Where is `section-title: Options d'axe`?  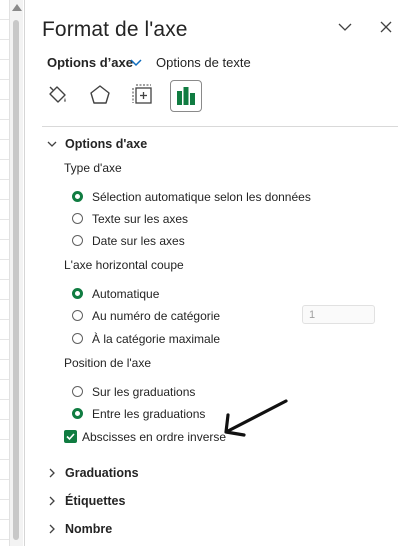
section-title: Options d'axe is located at coordinates (106, 144).